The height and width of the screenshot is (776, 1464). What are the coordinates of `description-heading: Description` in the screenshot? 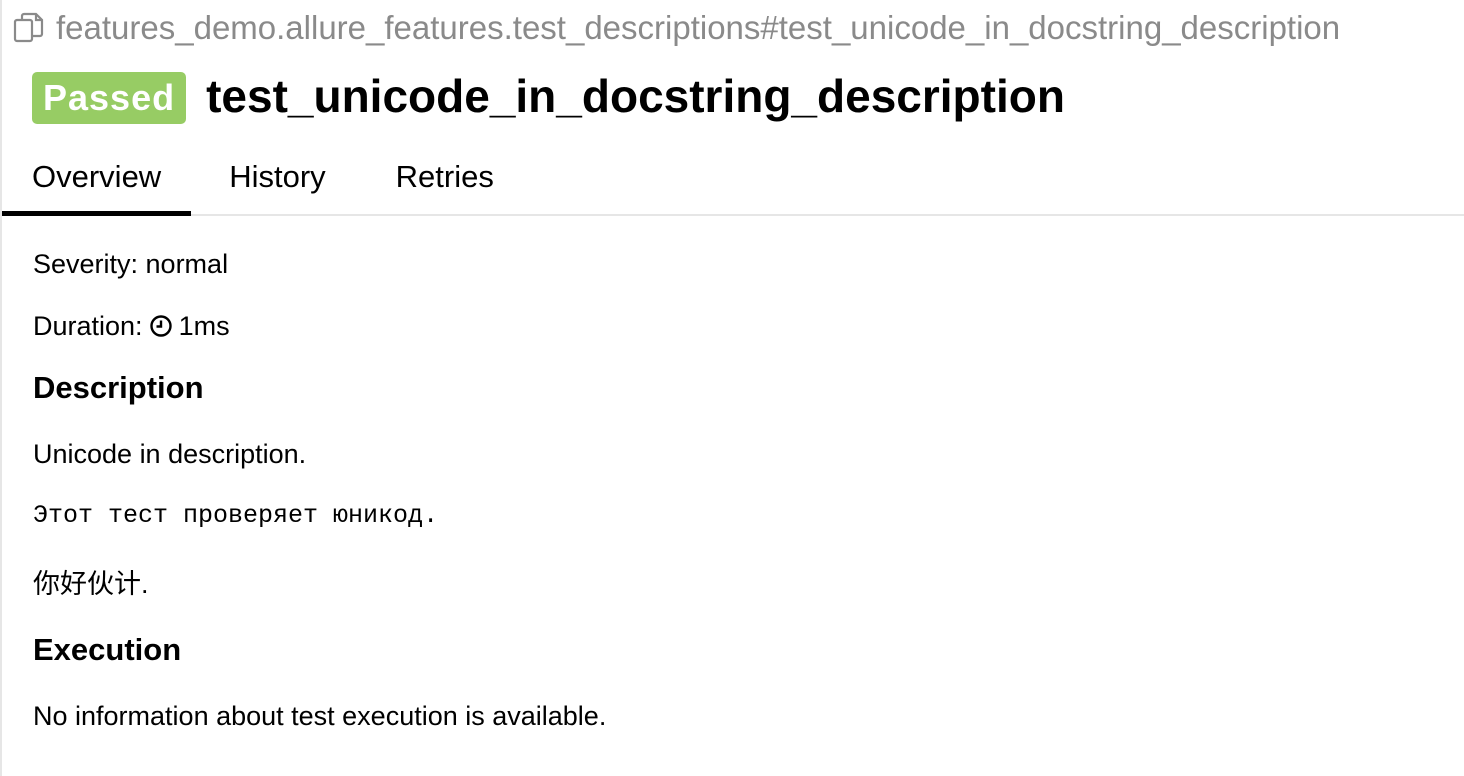 It's located at (118, 387).